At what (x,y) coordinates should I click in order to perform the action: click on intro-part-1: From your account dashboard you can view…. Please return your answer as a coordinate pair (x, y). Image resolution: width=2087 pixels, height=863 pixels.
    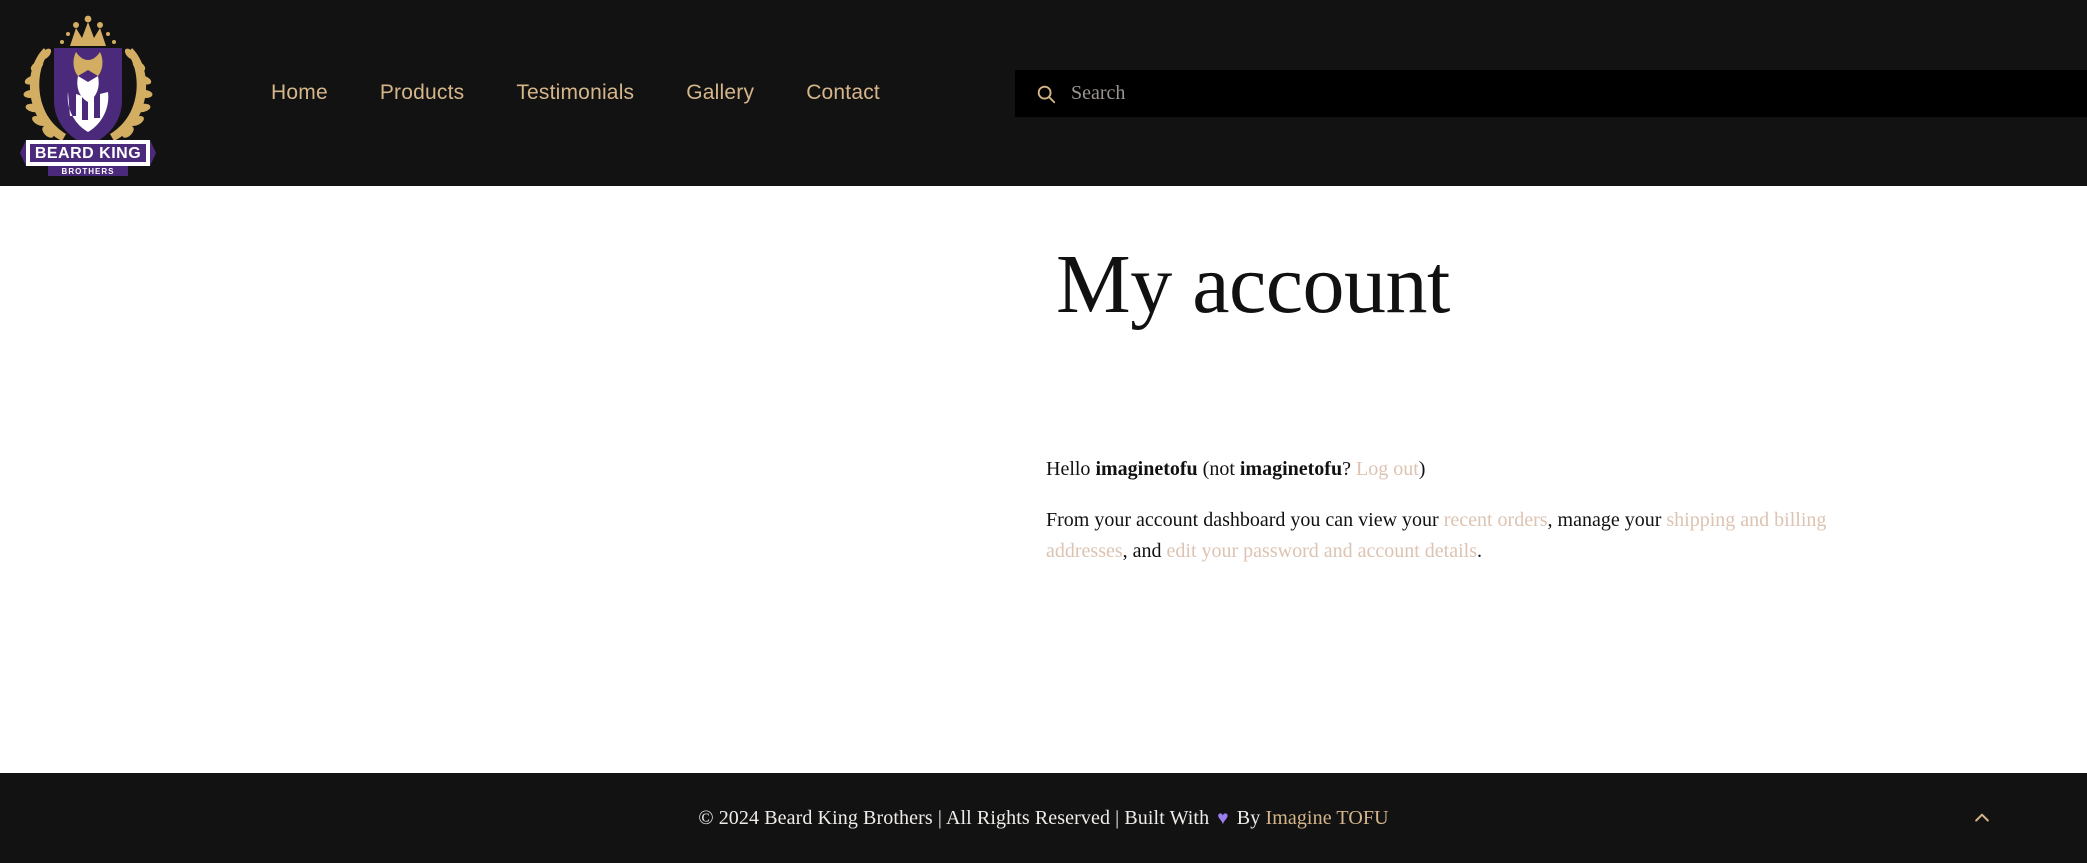
    Looking at the image, I should click on (1245, 520).